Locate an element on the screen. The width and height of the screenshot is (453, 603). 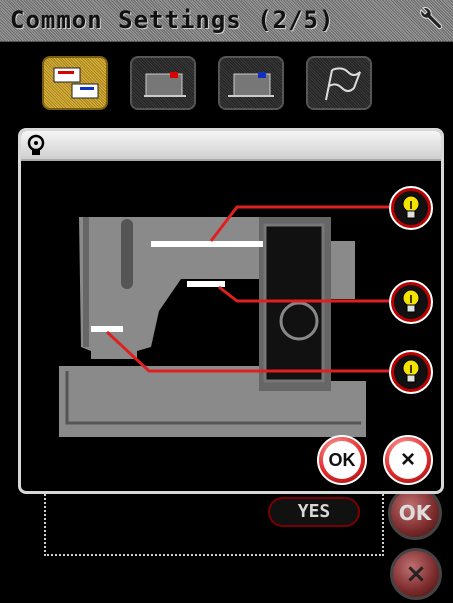
ok-button: OK is located at coordinates (342, 460).